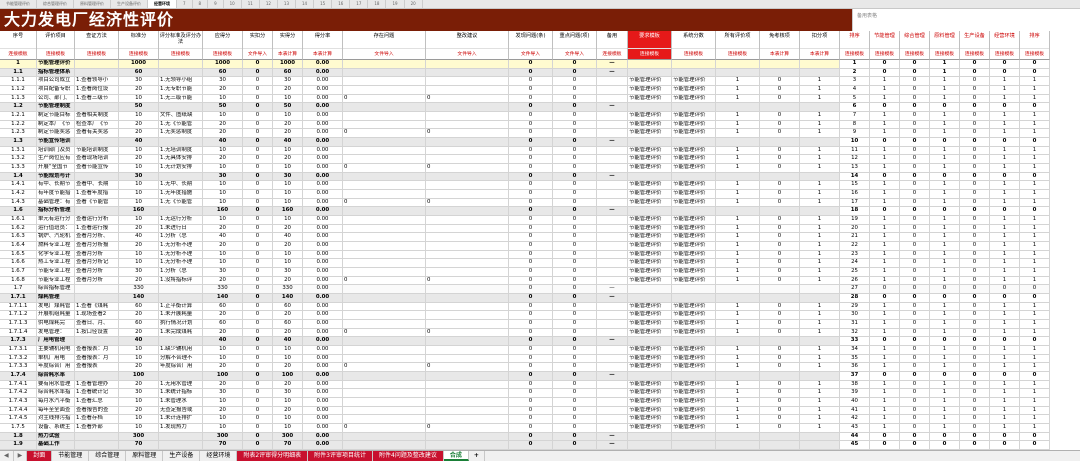 The height and width of the screenshot is (461, 1080). What do you see at coordinates (855, 289) in the screenshot?
I see `table-cell: 27` at bounding box center [855, 289].